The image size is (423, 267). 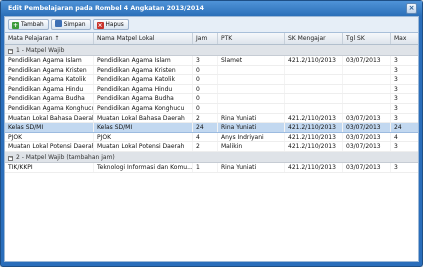 I want to click on cell-jam: 4, so click(x=205, y=137).